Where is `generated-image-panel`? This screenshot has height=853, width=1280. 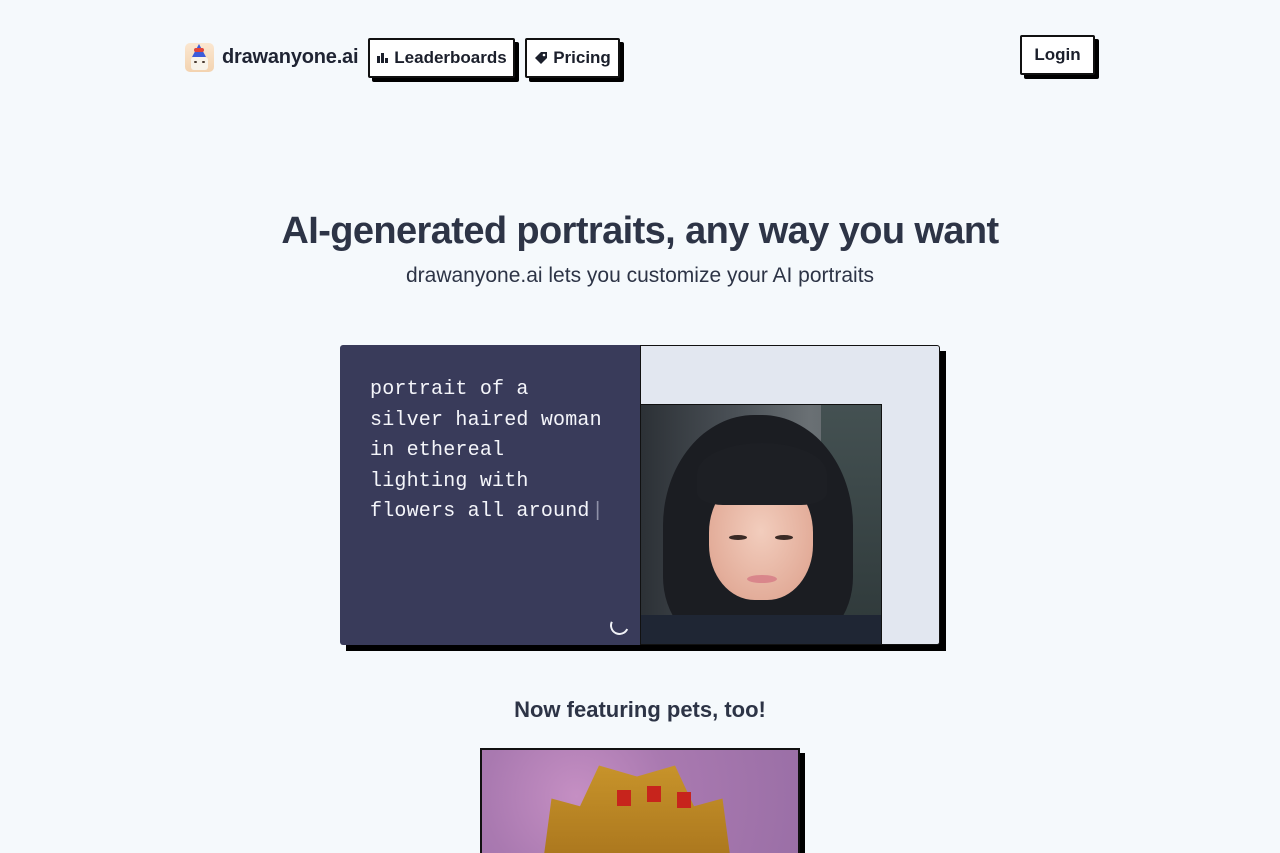 generated-image-panel is located at coordinates (790, 495).